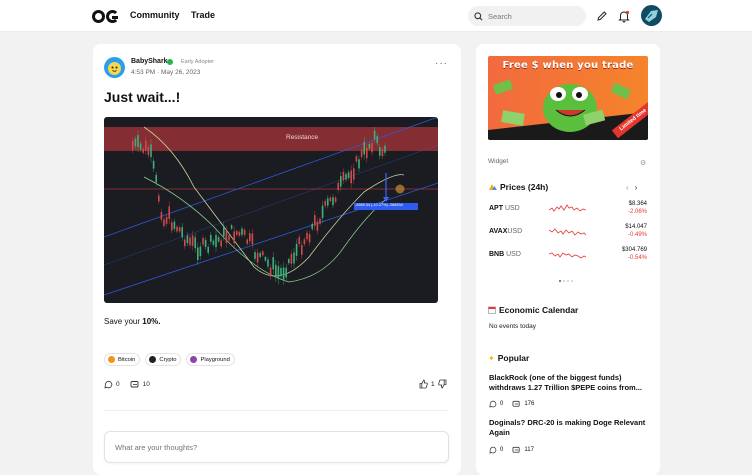 This screenshot has width=752, height=475. Describe the element at coordinates (637, 258) in the screenshot. I see `ticker-change: -0.54%` at that location.